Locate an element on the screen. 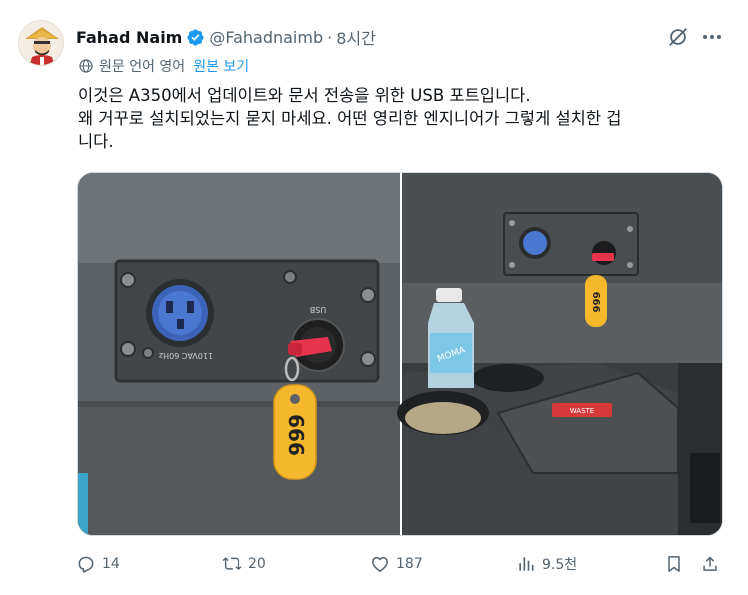  usb-label: USB is located at coordinates (318, 309).